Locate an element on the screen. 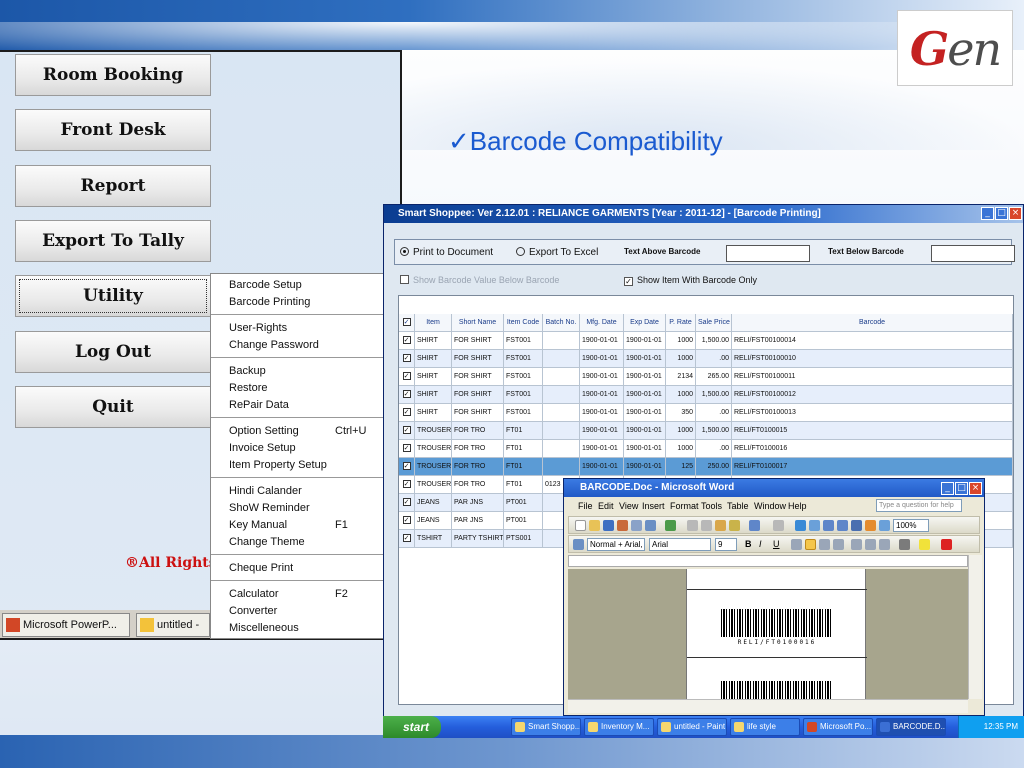 This screenshot has width=1024, height=768. word-close-button: × is located at coordinates (975, 488).